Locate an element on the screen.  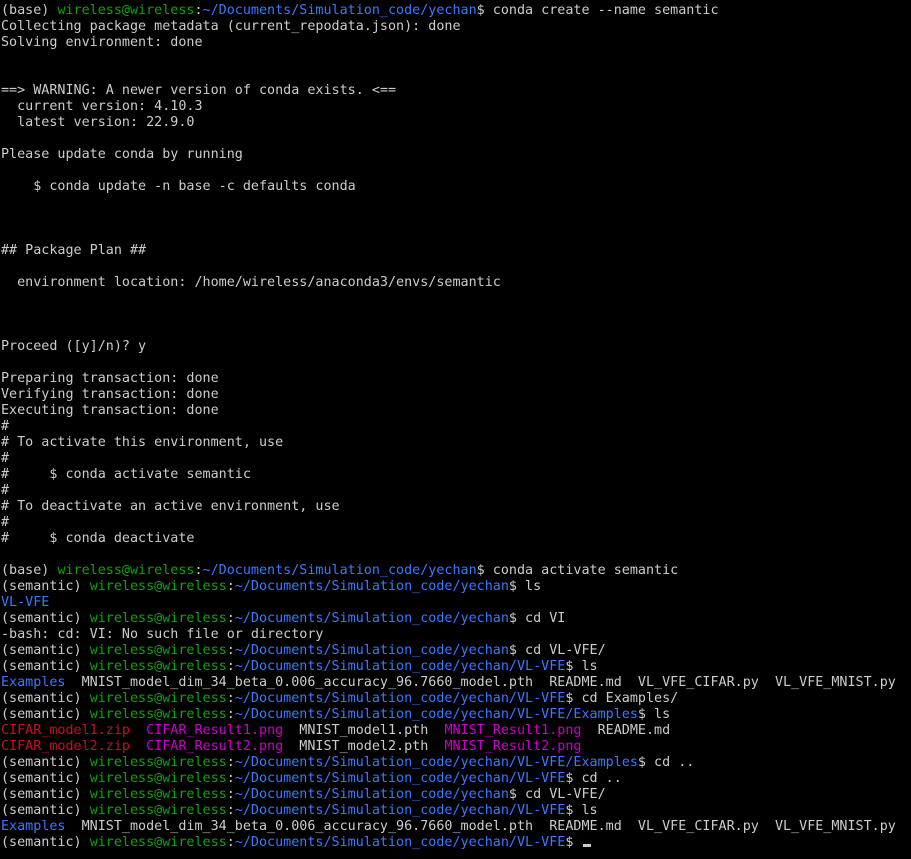
terminal-text: # $ conda deactivate is located at coordinates (98, 538).